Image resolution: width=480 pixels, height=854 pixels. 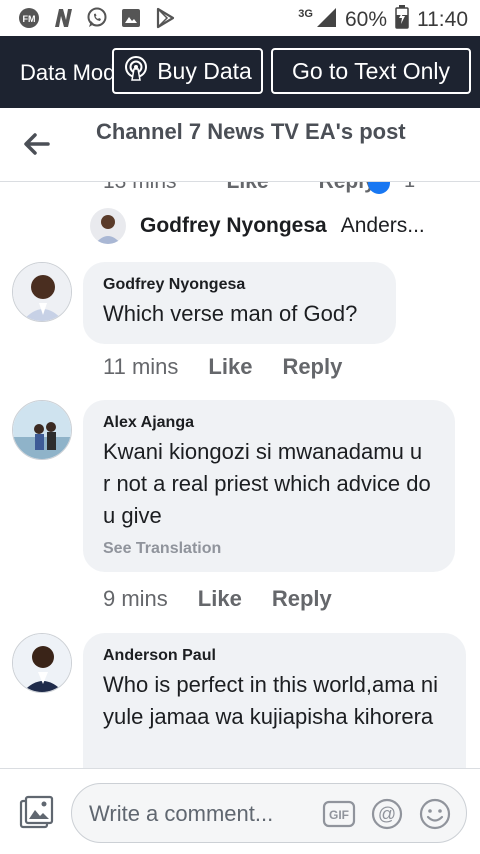 I want to click on battery-percent: 60%, so click(x=365, y=19).